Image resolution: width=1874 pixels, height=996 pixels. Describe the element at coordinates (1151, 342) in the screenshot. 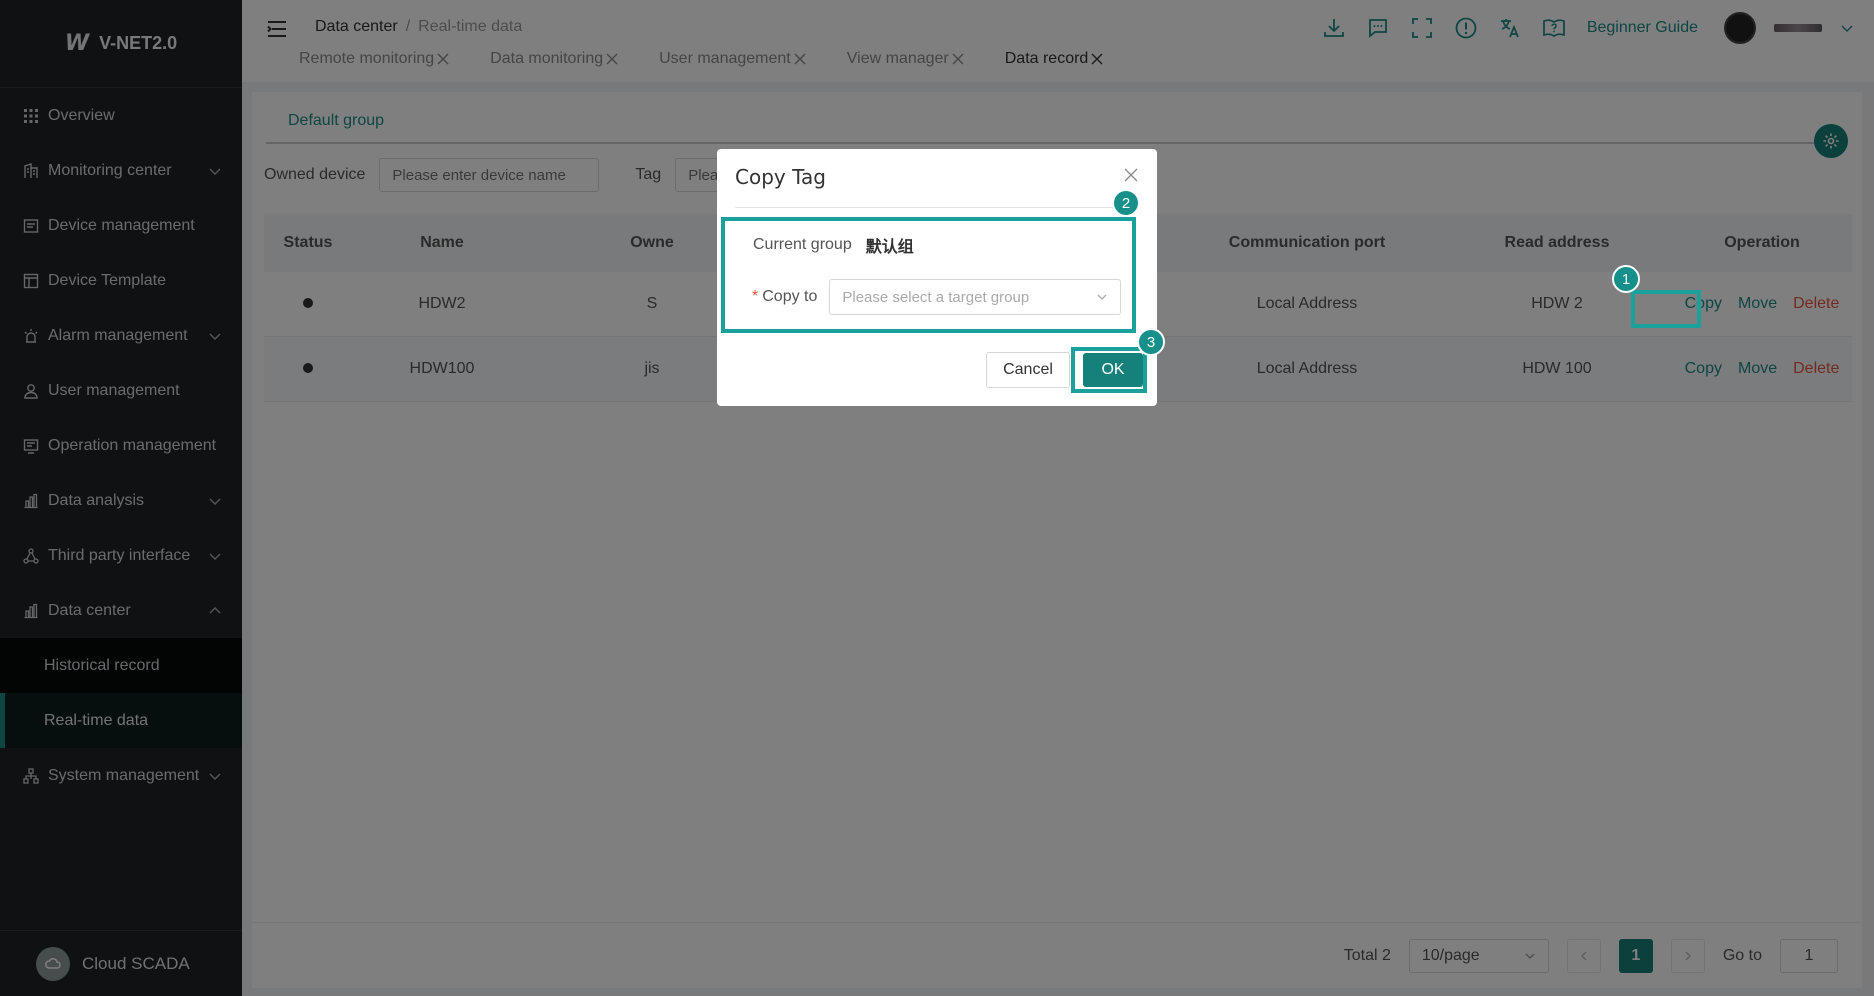

I see `annotation-badge: 3` at that location.